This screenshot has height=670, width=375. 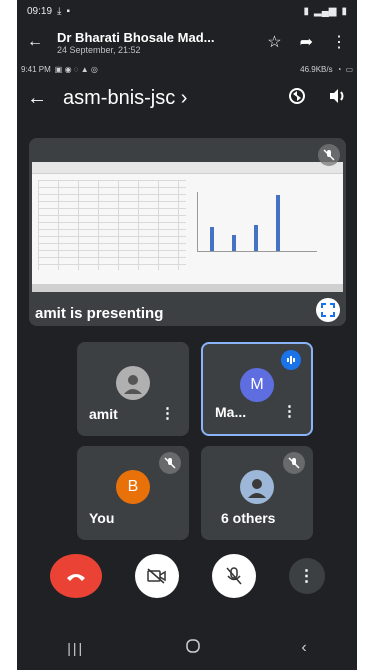 What do you see at coordinates (248, 518) in the screenshot?
I see `participant-name: 6 others` at bounding box center [248, 518].